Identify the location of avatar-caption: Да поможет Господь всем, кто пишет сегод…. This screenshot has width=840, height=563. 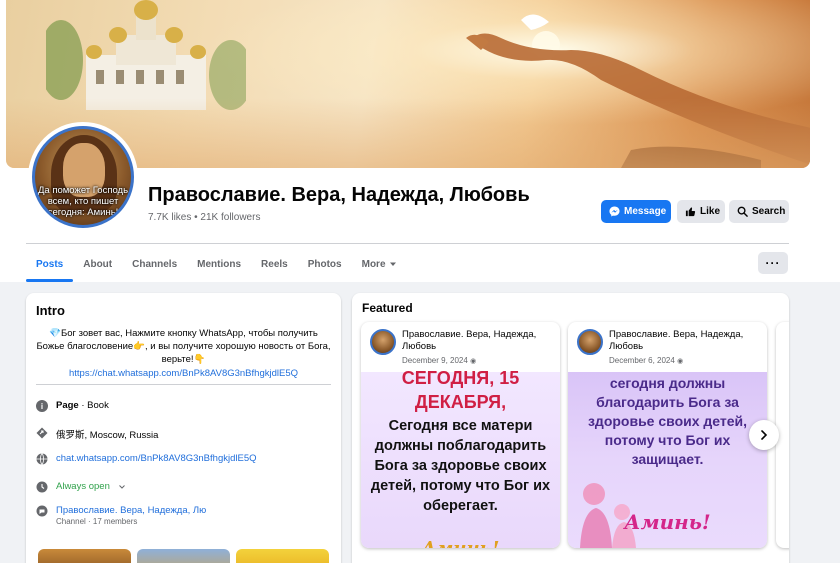
(83, 201).